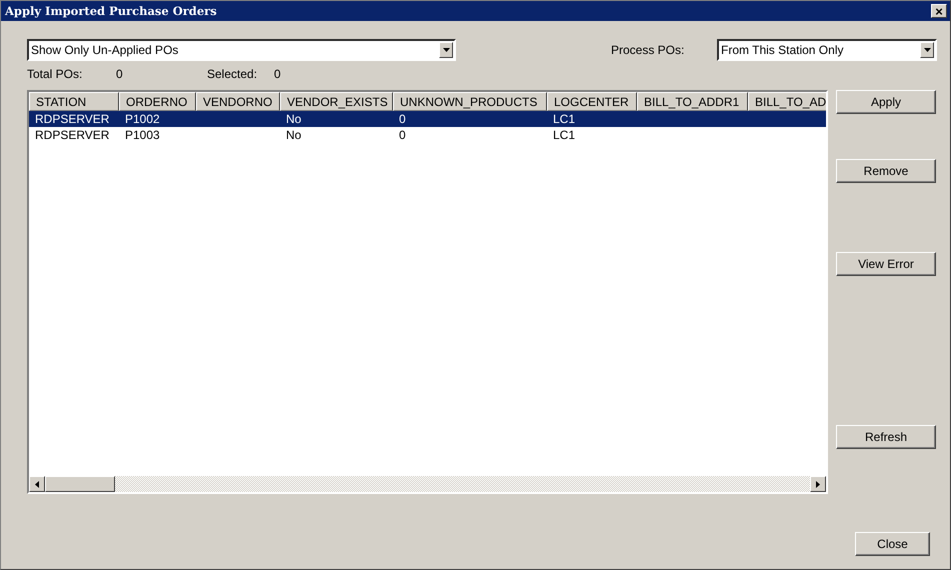 The image size is (951, 570). What do you see at coordinates (692, 101) in the screenshot?
I see `column-header: BILL_TO_ADDR1` at bounding box center [692, 101].